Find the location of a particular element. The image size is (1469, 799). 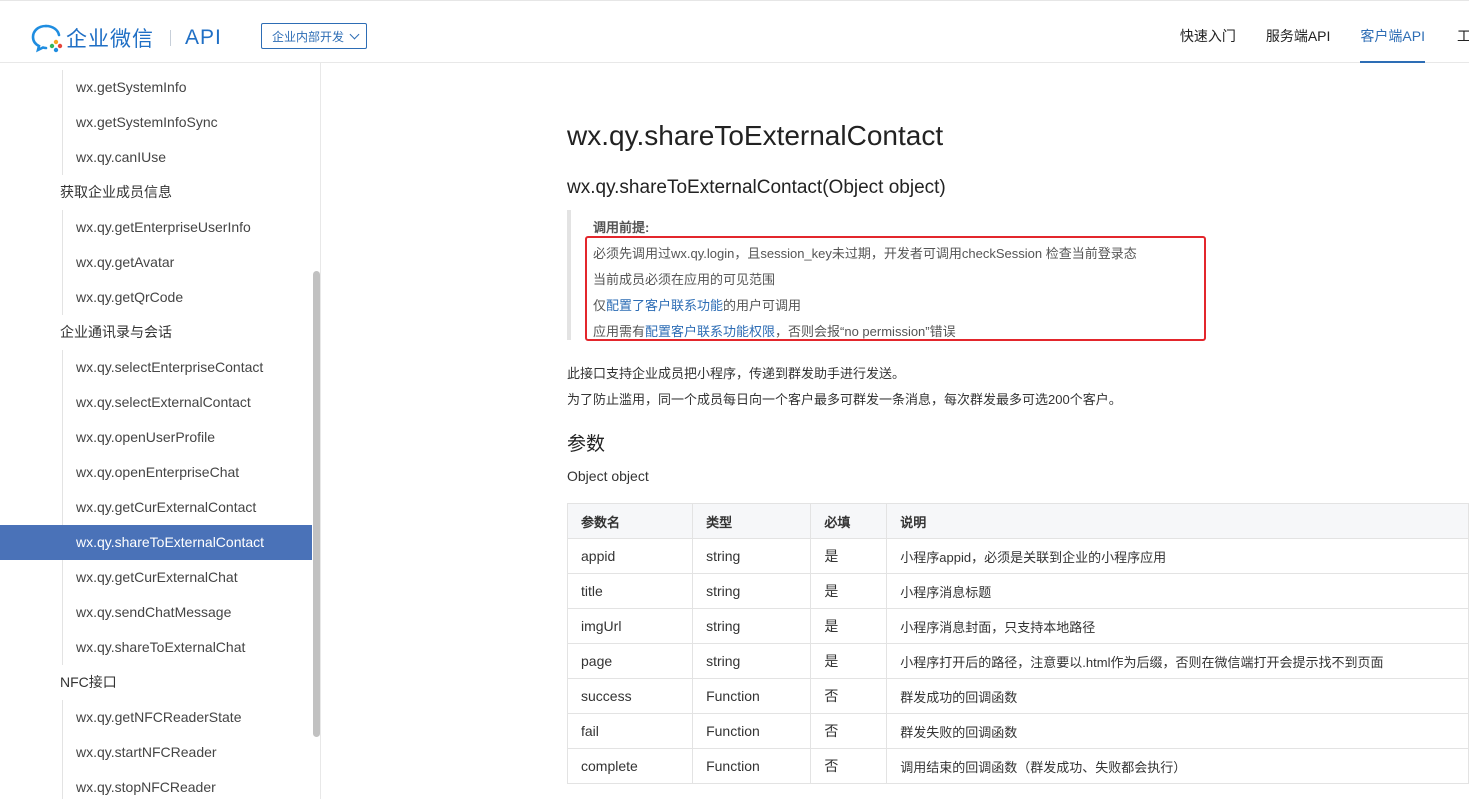

col-header: 参数名 is located at coordinates (630, 521).